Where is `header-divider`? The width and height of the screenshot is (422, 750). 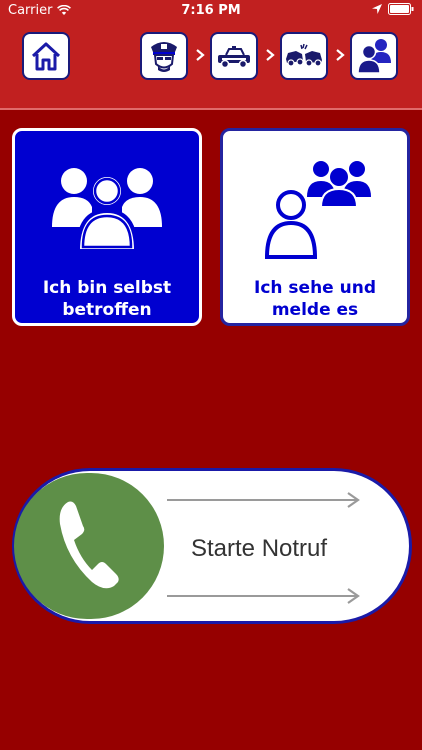 header-divider is located at coordinates (211, 109).